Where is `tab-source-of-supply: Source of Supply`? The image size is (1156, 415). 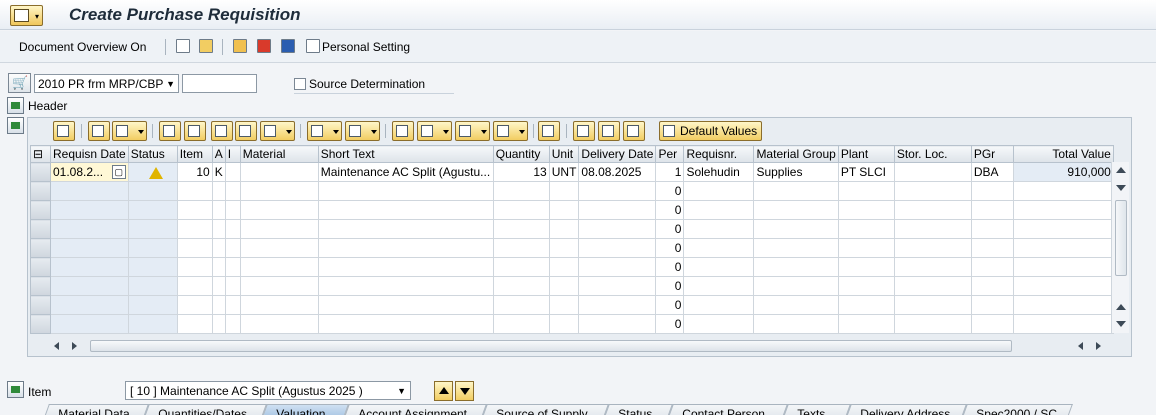 tab-source-of-supply: Source of Supply is located at coordinates (545, 409).